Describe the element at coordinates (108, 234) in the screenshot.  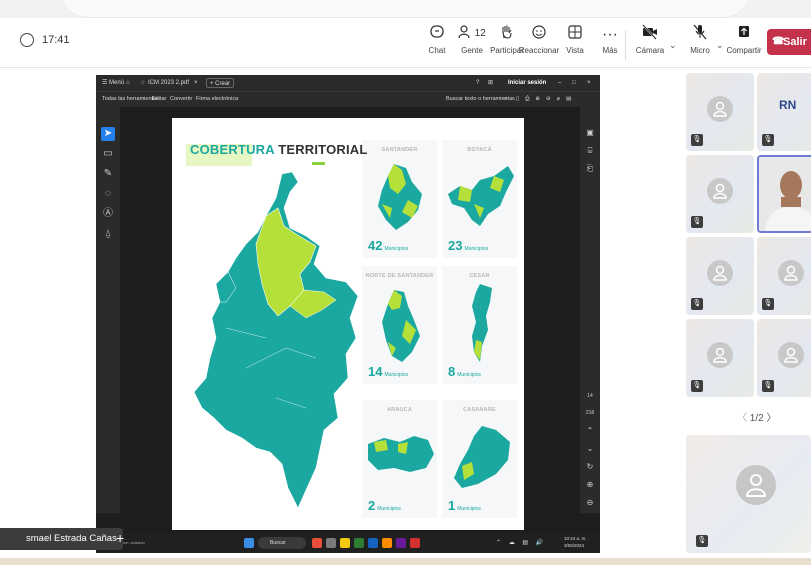
I see `stamp-icon: ⍙` at that location.